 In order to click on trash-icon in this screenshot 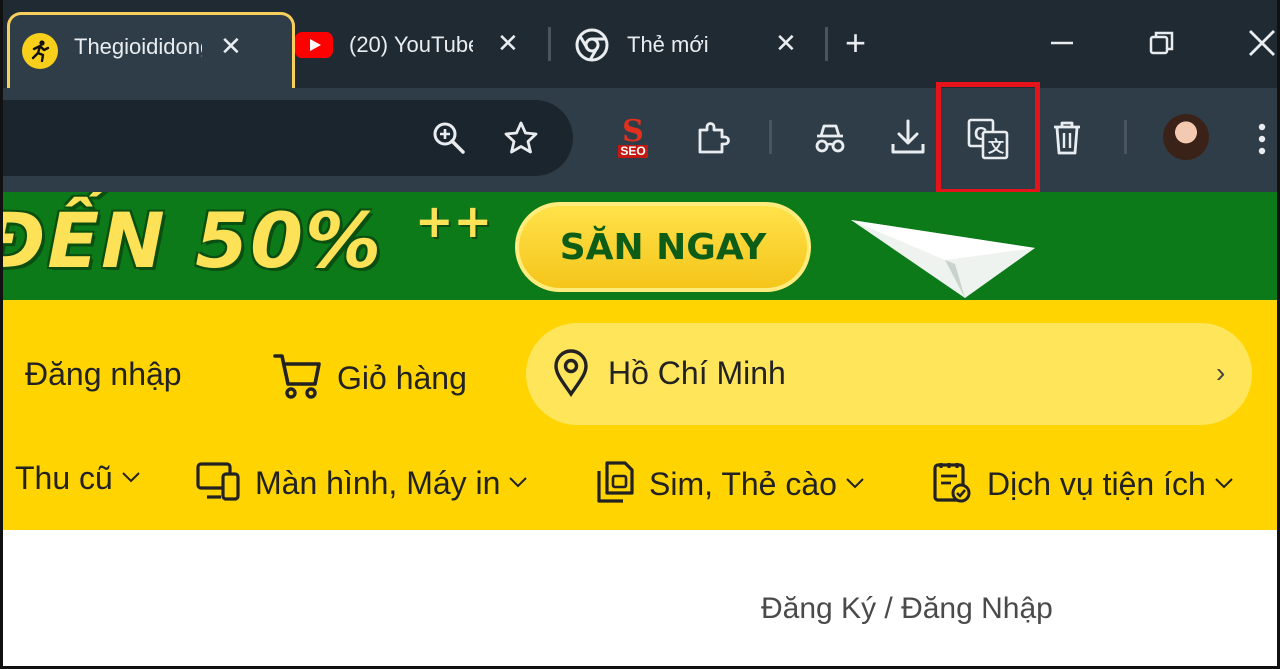, I will do `click(1067, 138)`.